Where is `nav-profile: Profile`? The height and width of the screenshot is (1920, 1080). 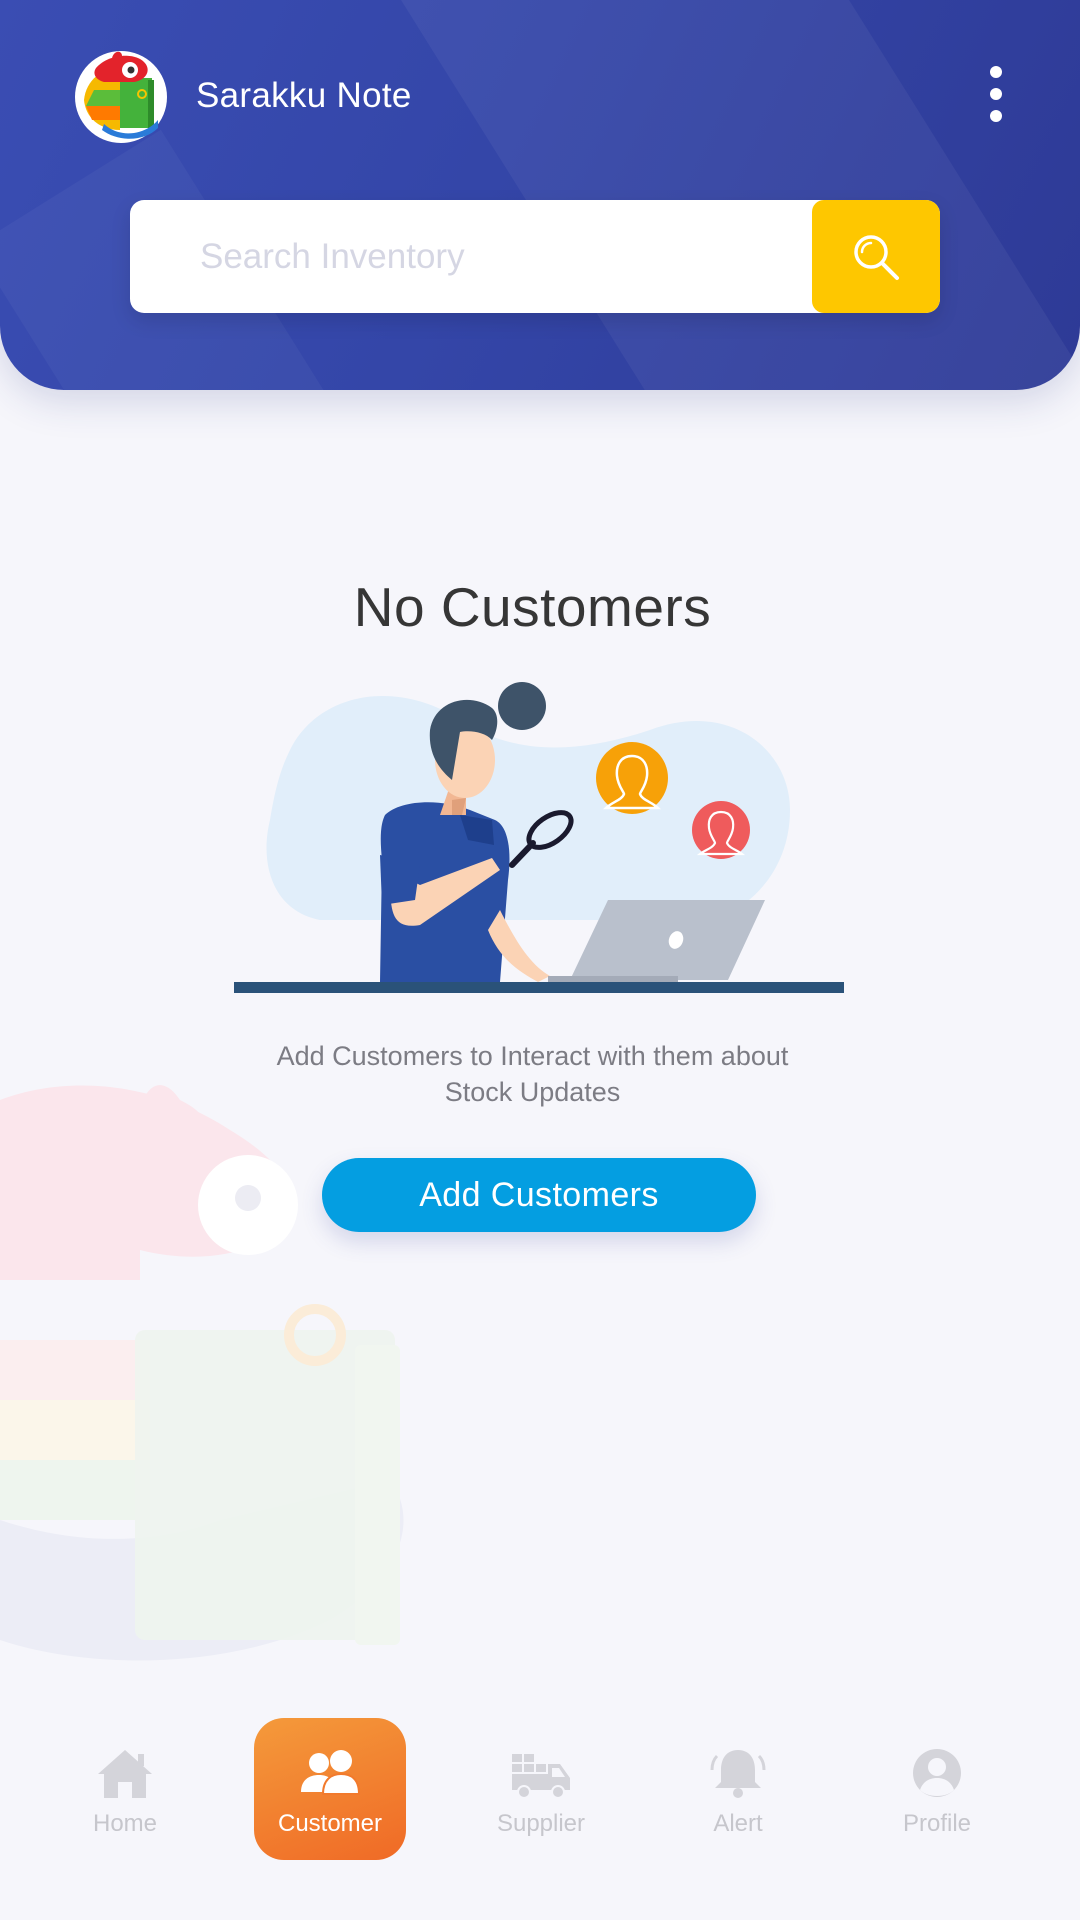
nav-profile: Profile is located at coordinates (937, 1788).